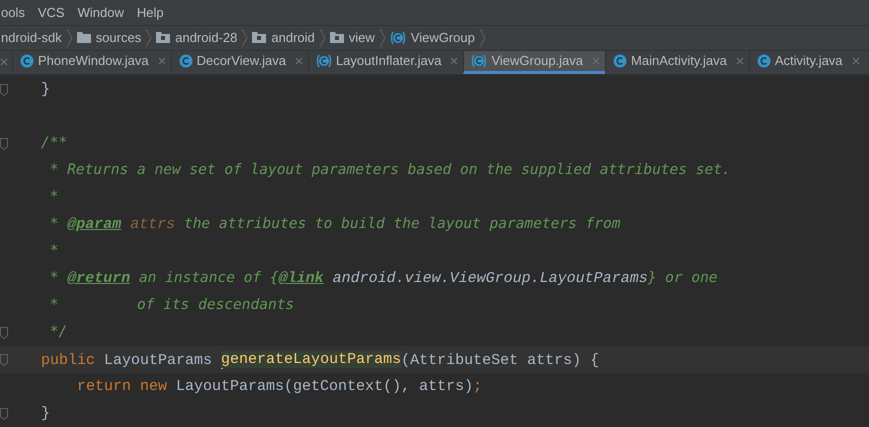 This screenshot has height=427, width=869. What do you see at coordinates (91, 62) in the screenshot?
I see `file-tab: PhoneWindow.java` at bounding box center [91, 62].